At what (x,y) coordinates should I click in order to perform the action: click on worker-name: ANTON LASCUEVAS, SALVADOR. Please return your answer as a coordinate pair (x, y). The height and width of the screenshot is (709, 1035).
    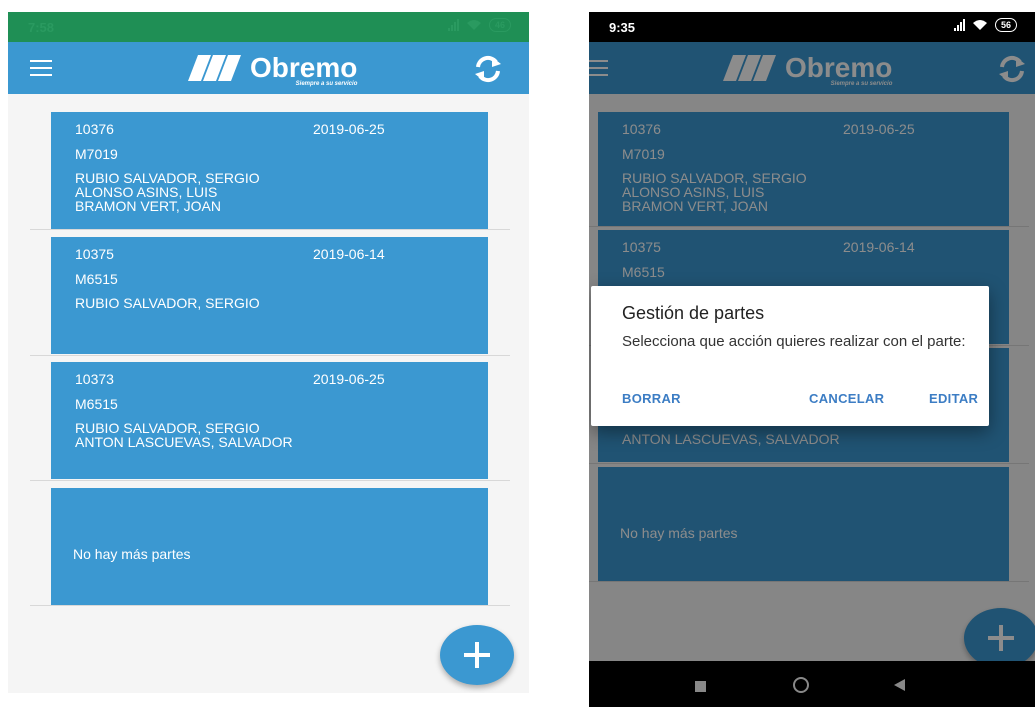
    Looking at the image, I should click on (184, 442).